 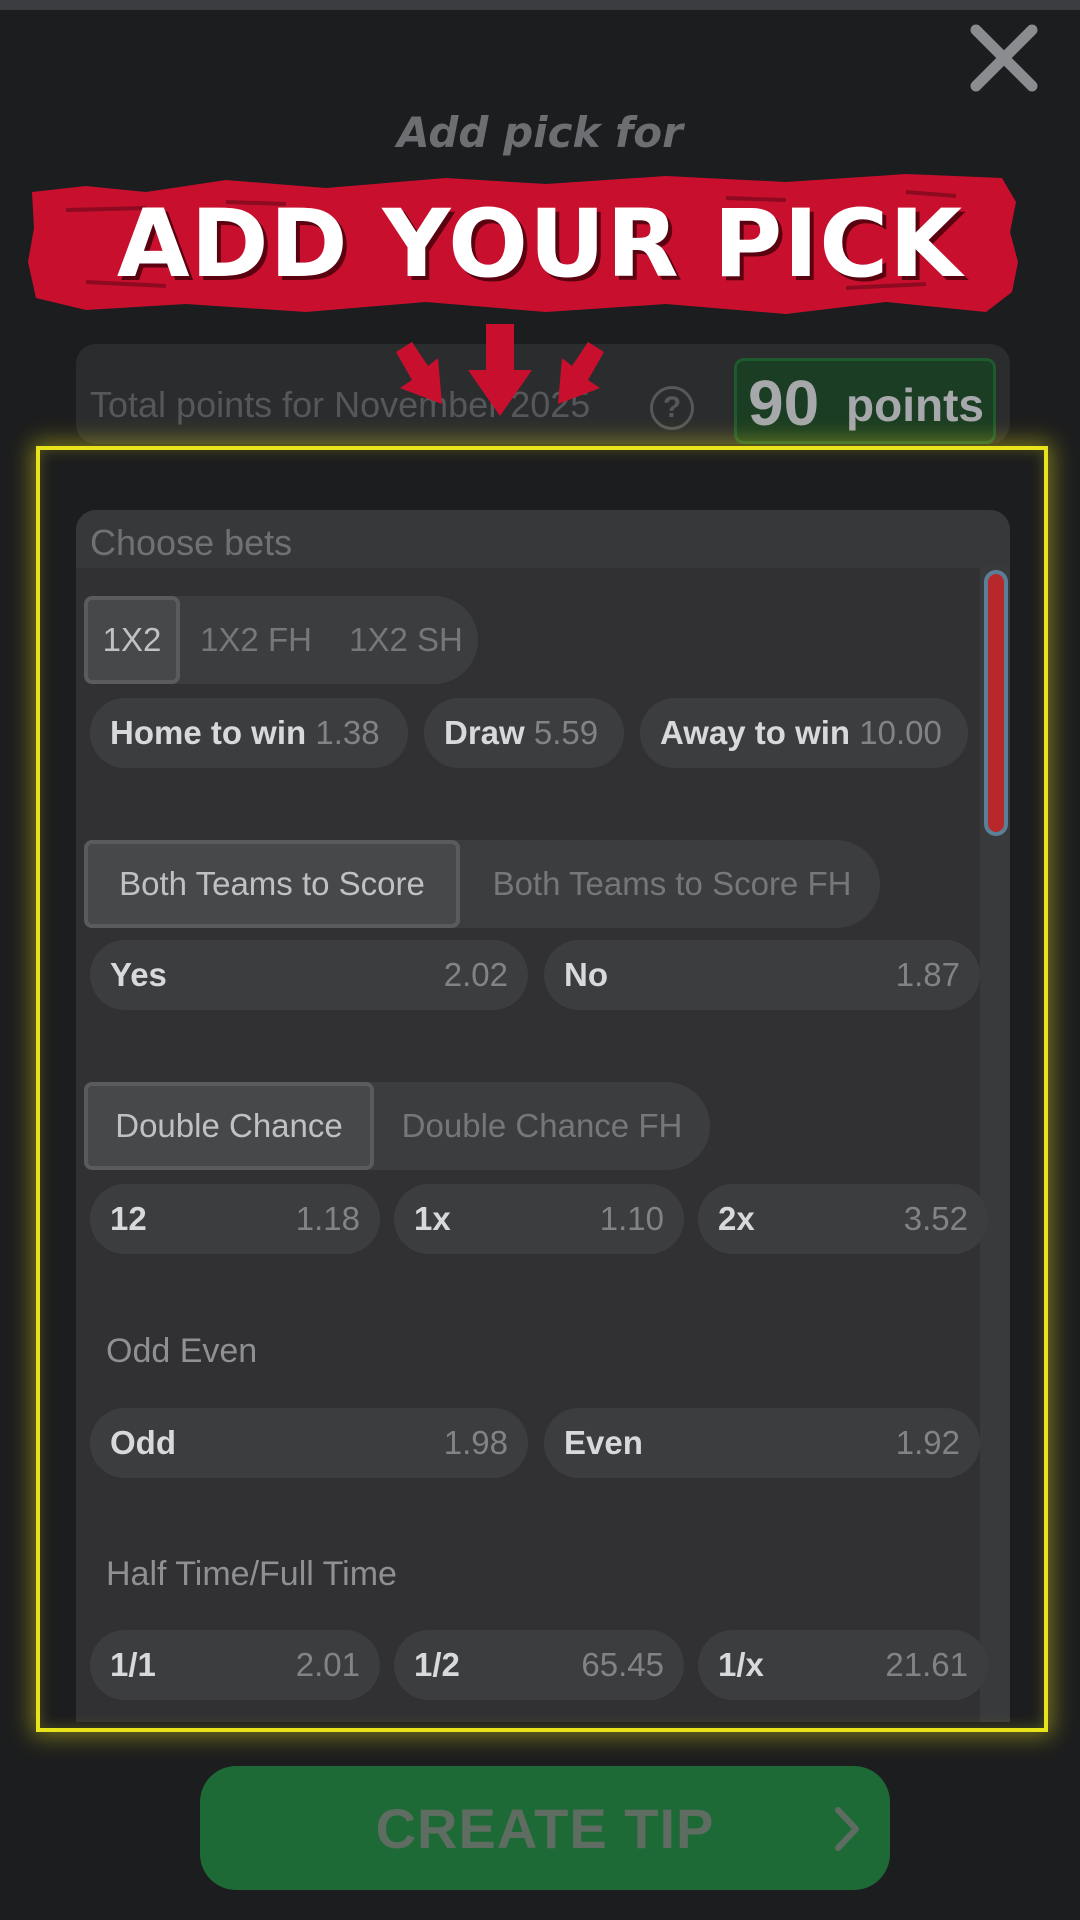 What do you see at coordinates (915, 405) in the screenshot?
I see `points-unit: points` at bounding box center [915, 405].